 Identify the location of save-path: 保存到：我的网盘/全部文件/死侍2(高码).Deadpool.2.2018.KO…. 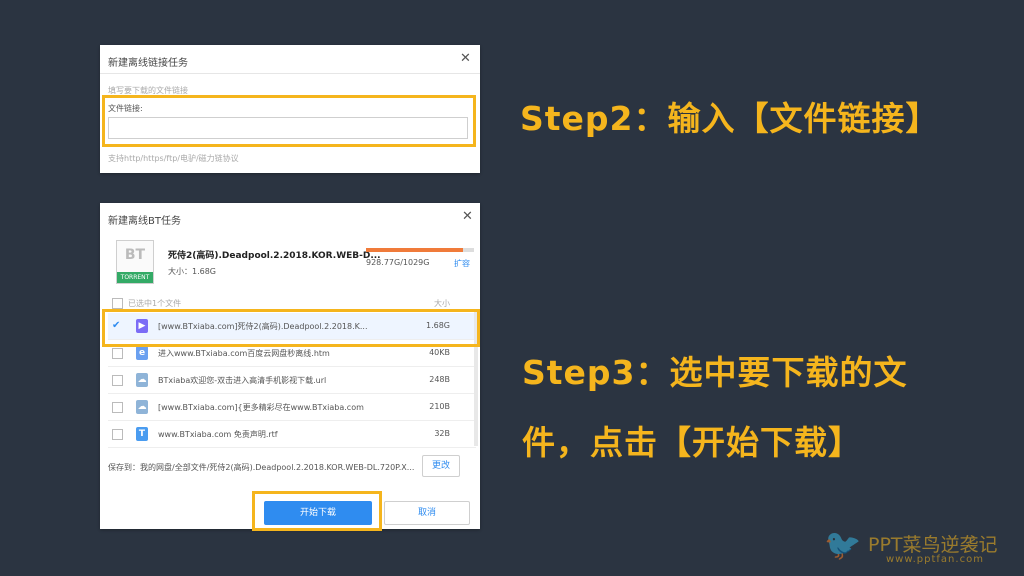
(261, 467).